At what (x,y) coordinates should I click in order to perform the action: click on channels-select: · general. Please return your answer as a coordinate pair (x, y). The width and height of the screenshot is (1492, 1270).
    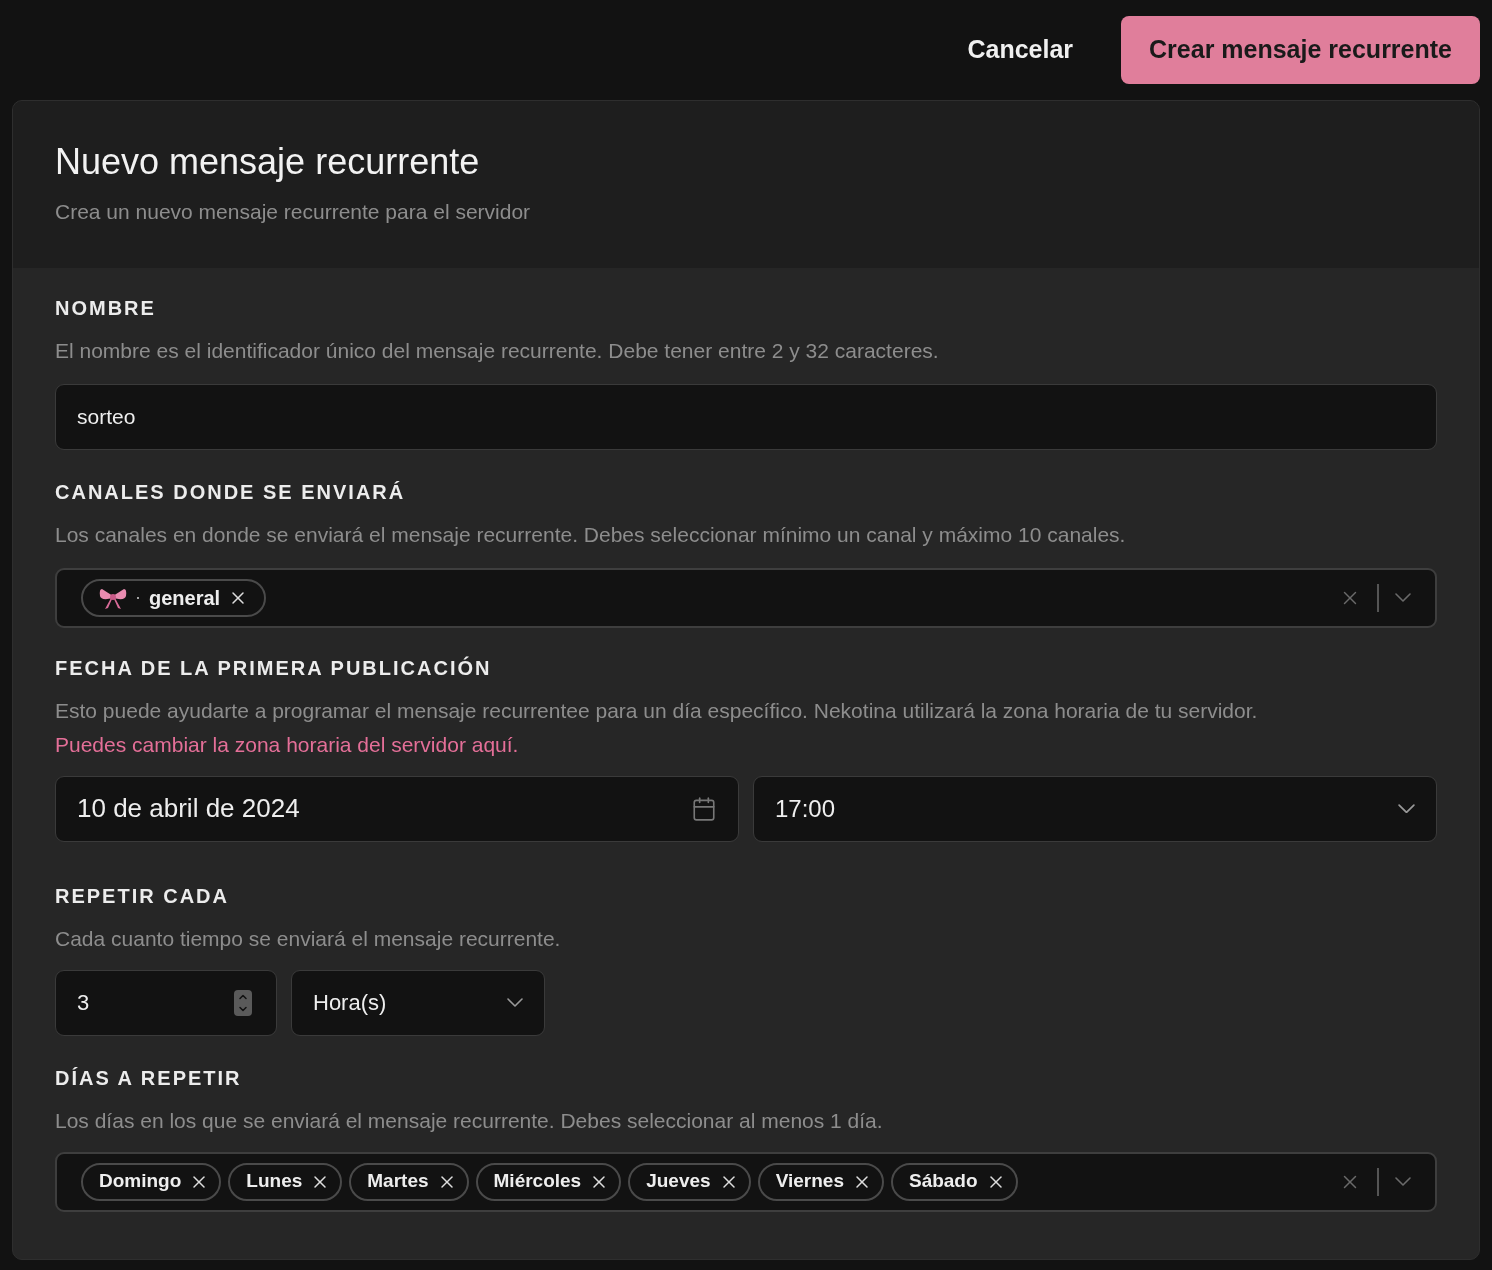
    Looking at the image, I should click on (746, 597).